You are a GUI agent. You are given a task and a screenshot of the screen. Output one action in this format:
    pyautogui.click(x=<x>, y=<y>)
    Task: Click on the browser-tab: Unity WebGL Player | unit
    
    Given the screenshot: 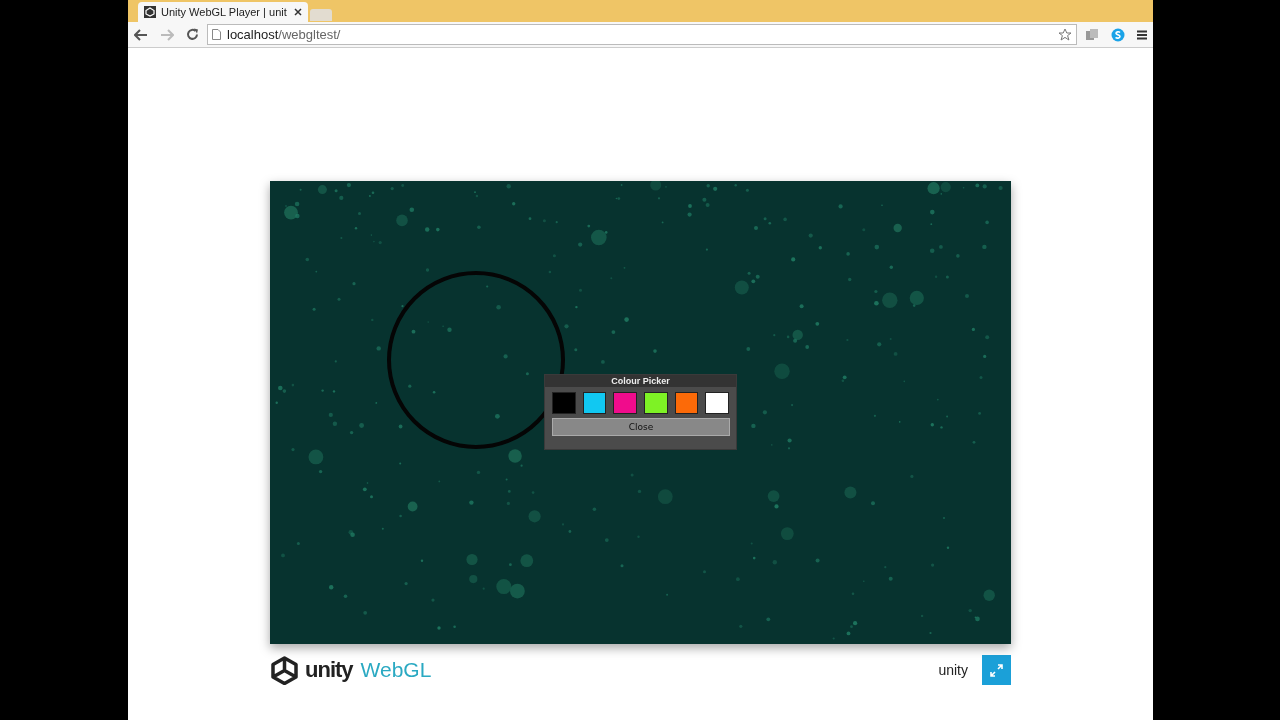 What is the action you would take?
    pyautogui.click(x=223, y=12)
    